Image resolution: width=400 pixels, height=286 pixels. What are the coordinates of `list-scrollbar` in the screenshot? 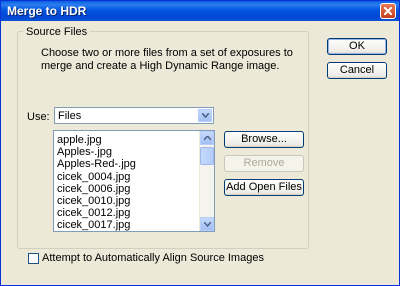 It's located at (206, 181).